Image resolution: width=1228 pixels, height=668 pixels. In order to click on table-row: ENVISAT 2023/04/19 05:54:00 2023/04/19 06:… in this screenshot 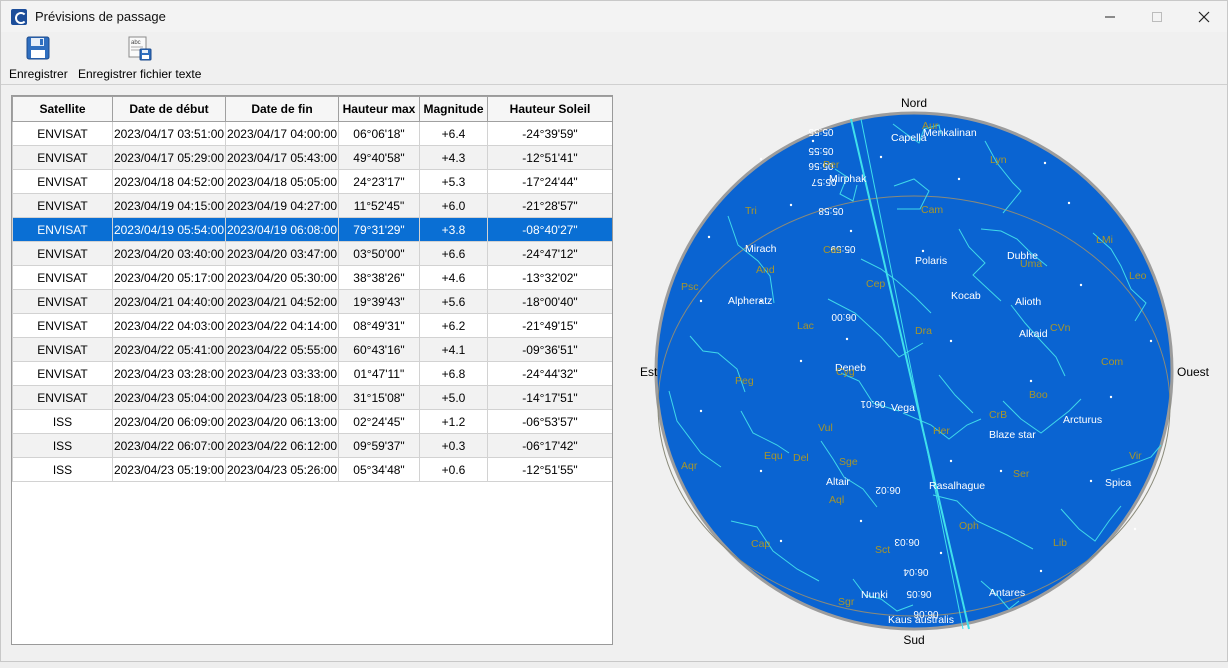, I will do `click(312, 229)`.